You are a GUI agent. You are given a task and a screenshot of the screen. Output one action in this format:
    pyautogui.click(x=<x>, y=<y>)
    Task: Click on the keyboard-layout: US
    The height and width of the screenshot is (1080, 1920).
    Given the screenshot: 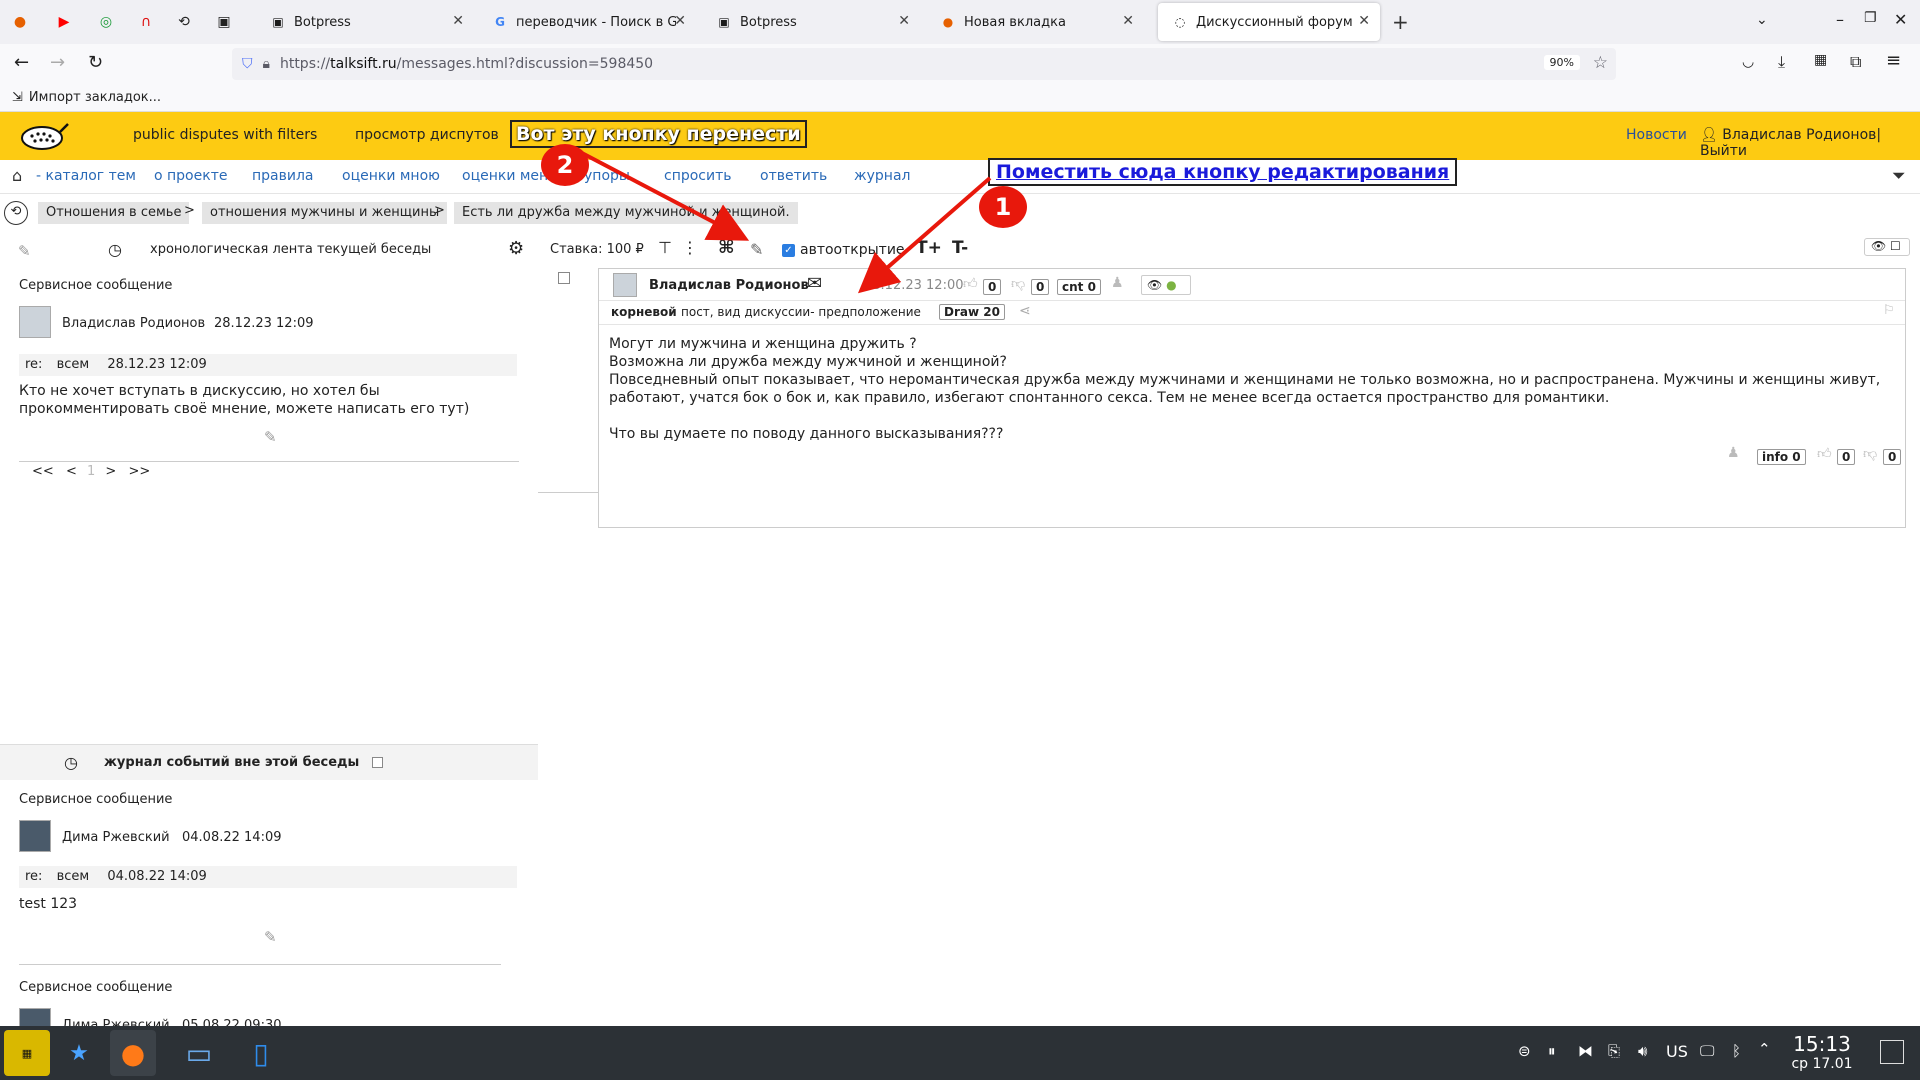 What is the action you would take?
    pyautogui.click(x=1677, y=1051)
    